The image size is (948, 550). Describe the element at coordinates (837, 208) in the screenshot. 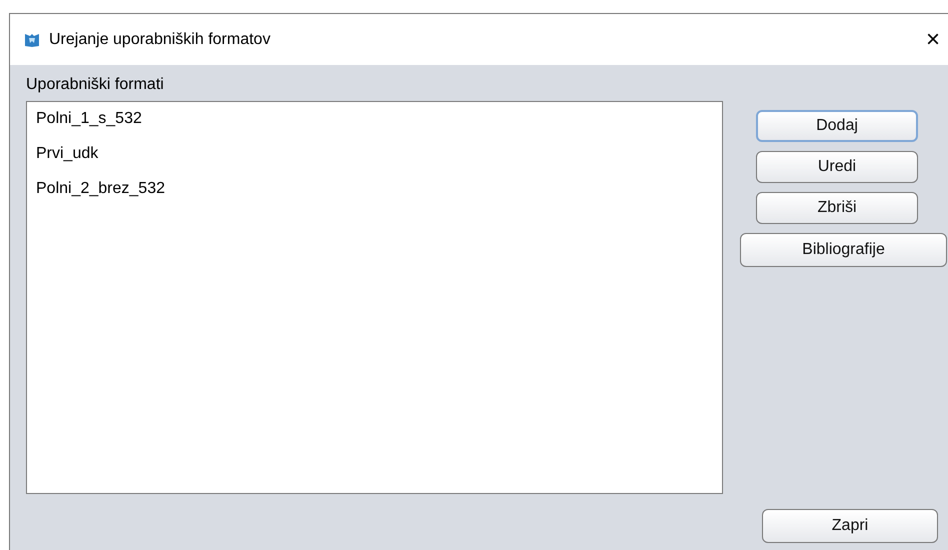

I see `action-button: Zbriši` at that location.